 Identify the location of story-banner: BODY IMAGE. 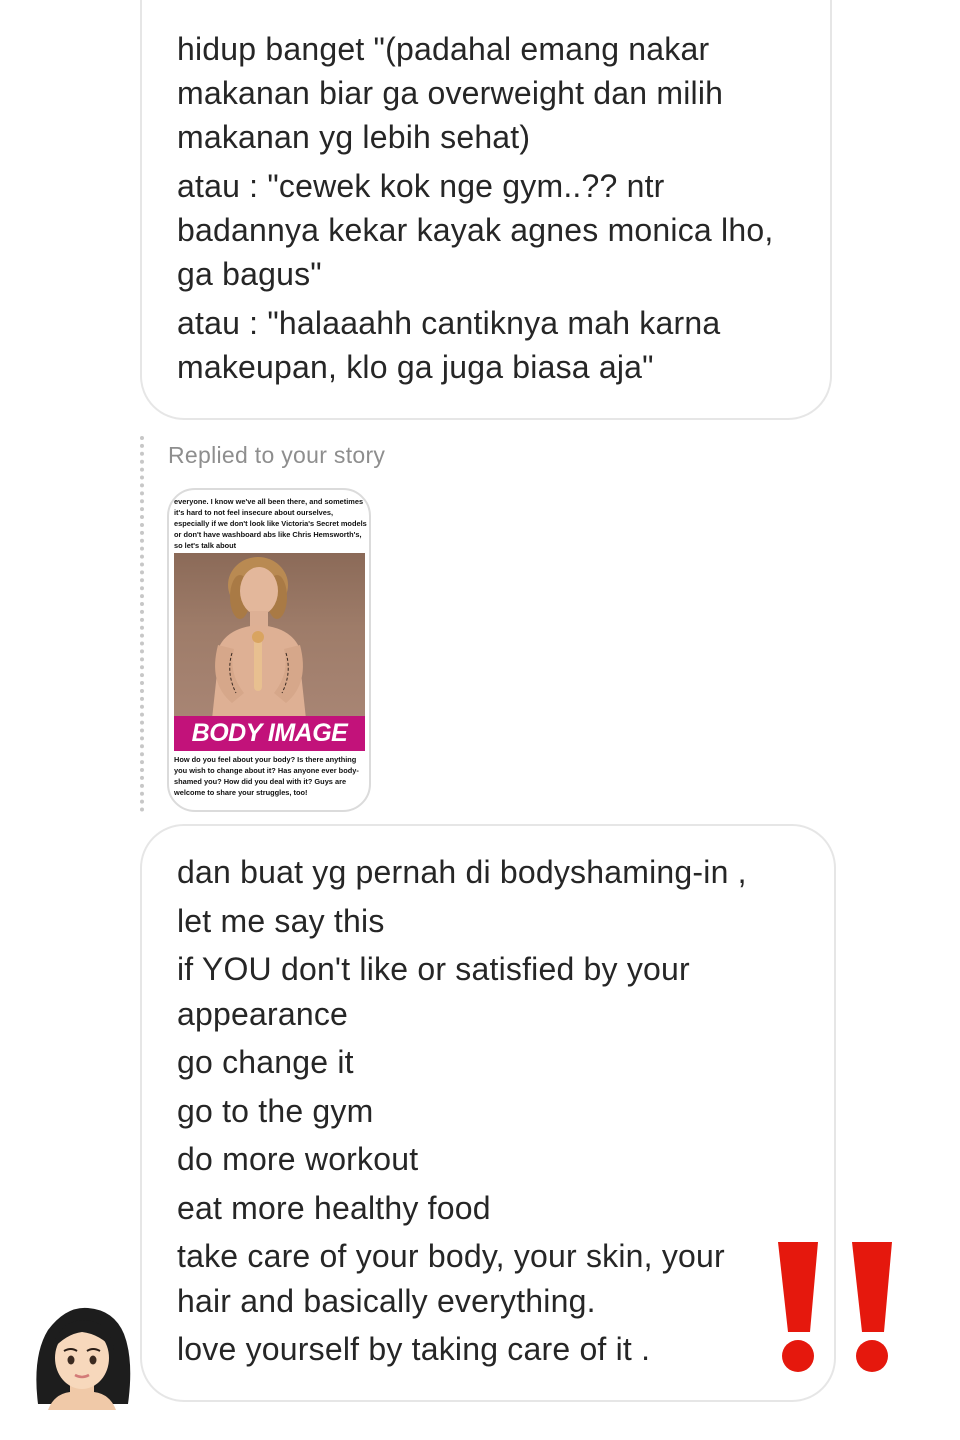
(269, 733).